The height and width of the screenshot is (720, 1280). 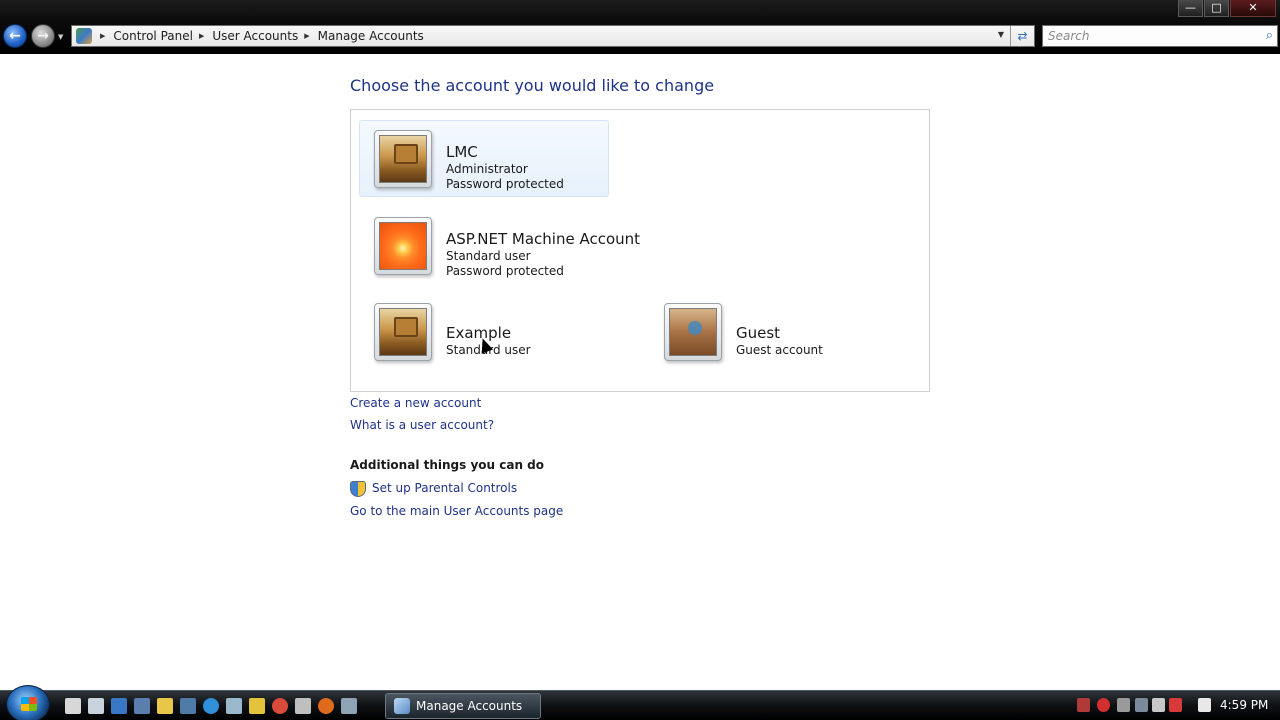 What do you see at coordinates (1204, 705) in the screenshot?
I see `network-icon` at bounding box center [1204, 705].